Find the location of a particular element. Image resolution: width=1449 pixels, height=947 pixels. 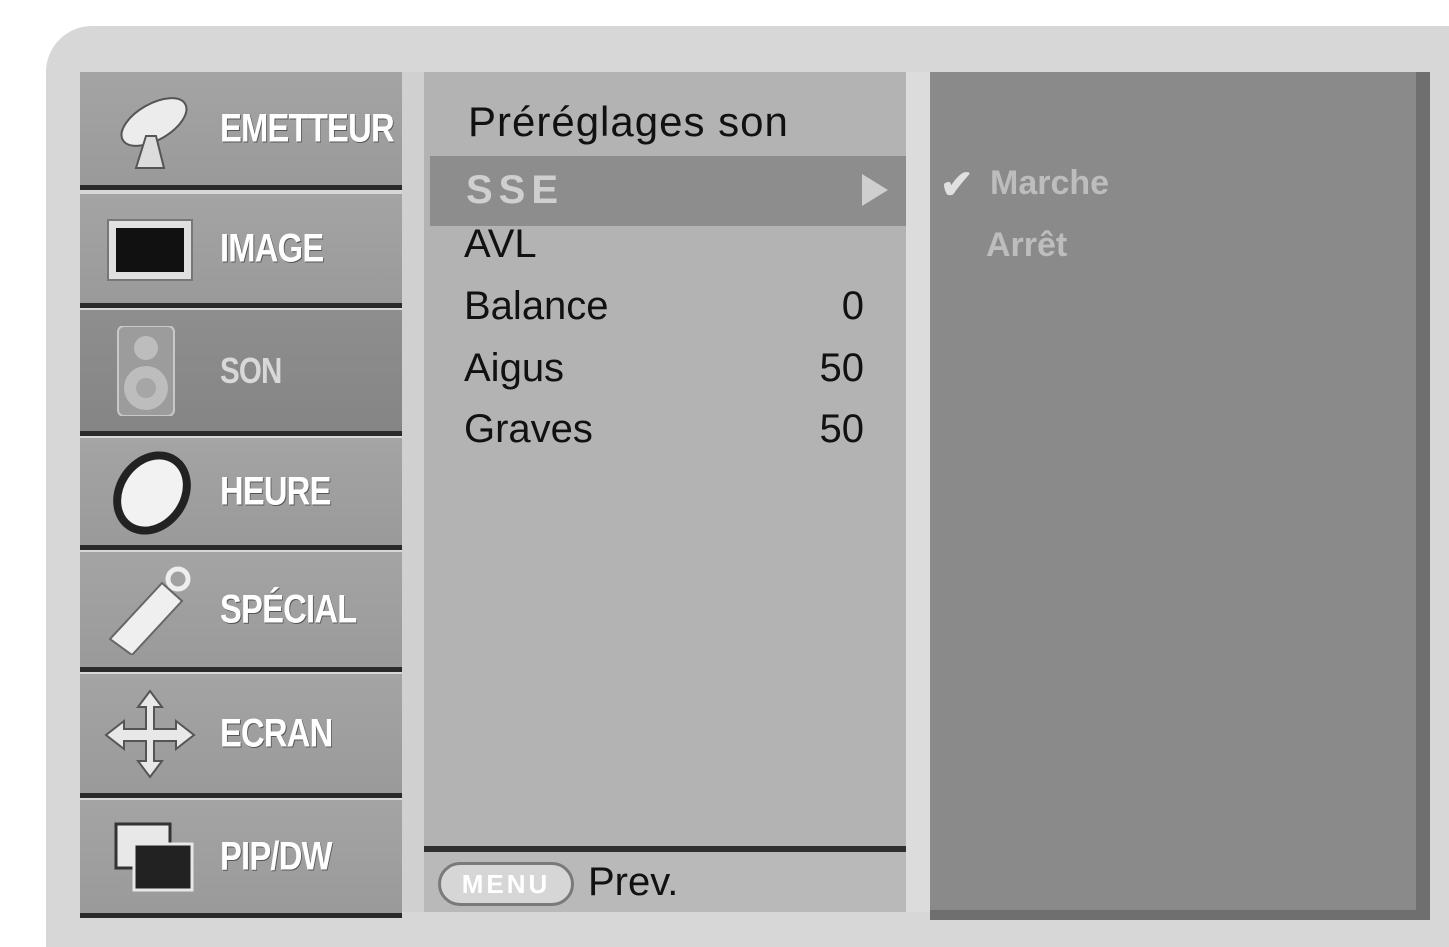

submenu-item-presets: Préréglages son is located at coordinates (628, 122).